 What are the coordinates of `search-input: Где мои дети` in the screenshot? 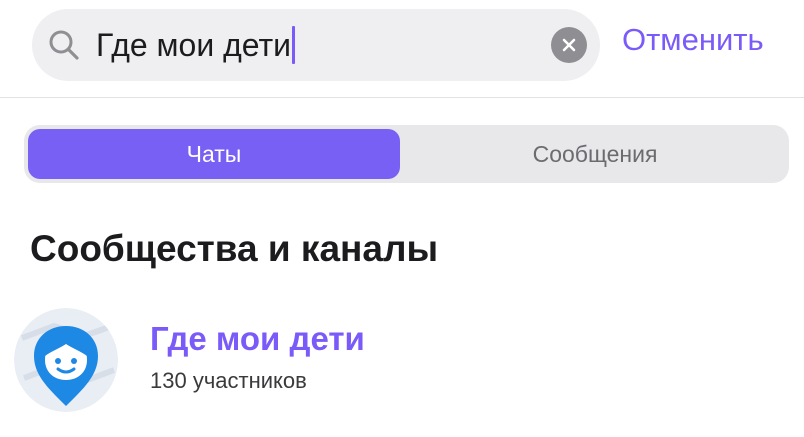 It's located at (318, 45).